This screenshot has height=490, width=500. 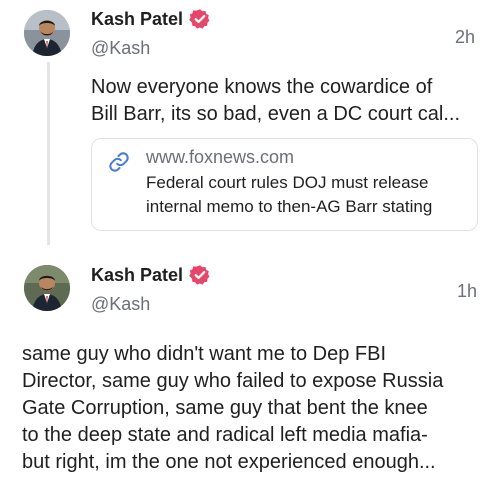 I want to click on link-title-line: internal memo to then-AG Barr stating, so click(x=289, y=206).